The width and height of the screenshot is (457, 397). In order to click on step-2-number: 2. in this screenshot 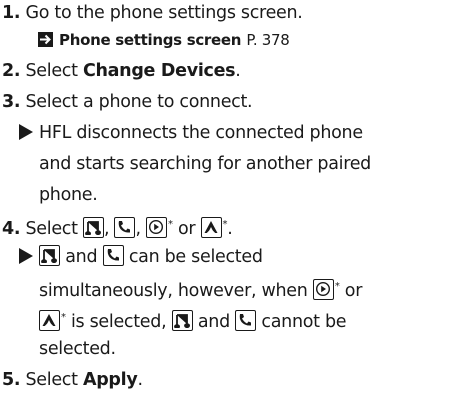, I will do `click(11, 71)`.